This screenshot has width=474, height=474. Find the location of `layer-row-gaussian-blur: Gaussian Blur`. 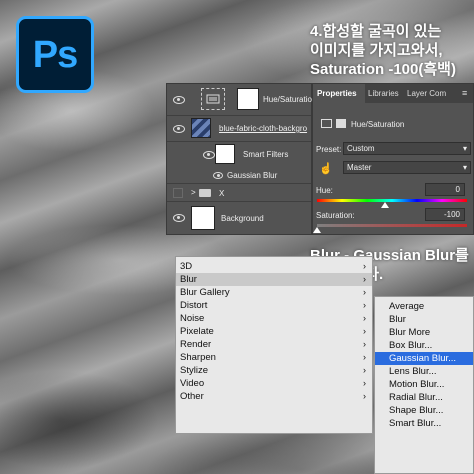

layer-row-gaussian-blur: Gaussian Blur is located at coordinates (239, 176).